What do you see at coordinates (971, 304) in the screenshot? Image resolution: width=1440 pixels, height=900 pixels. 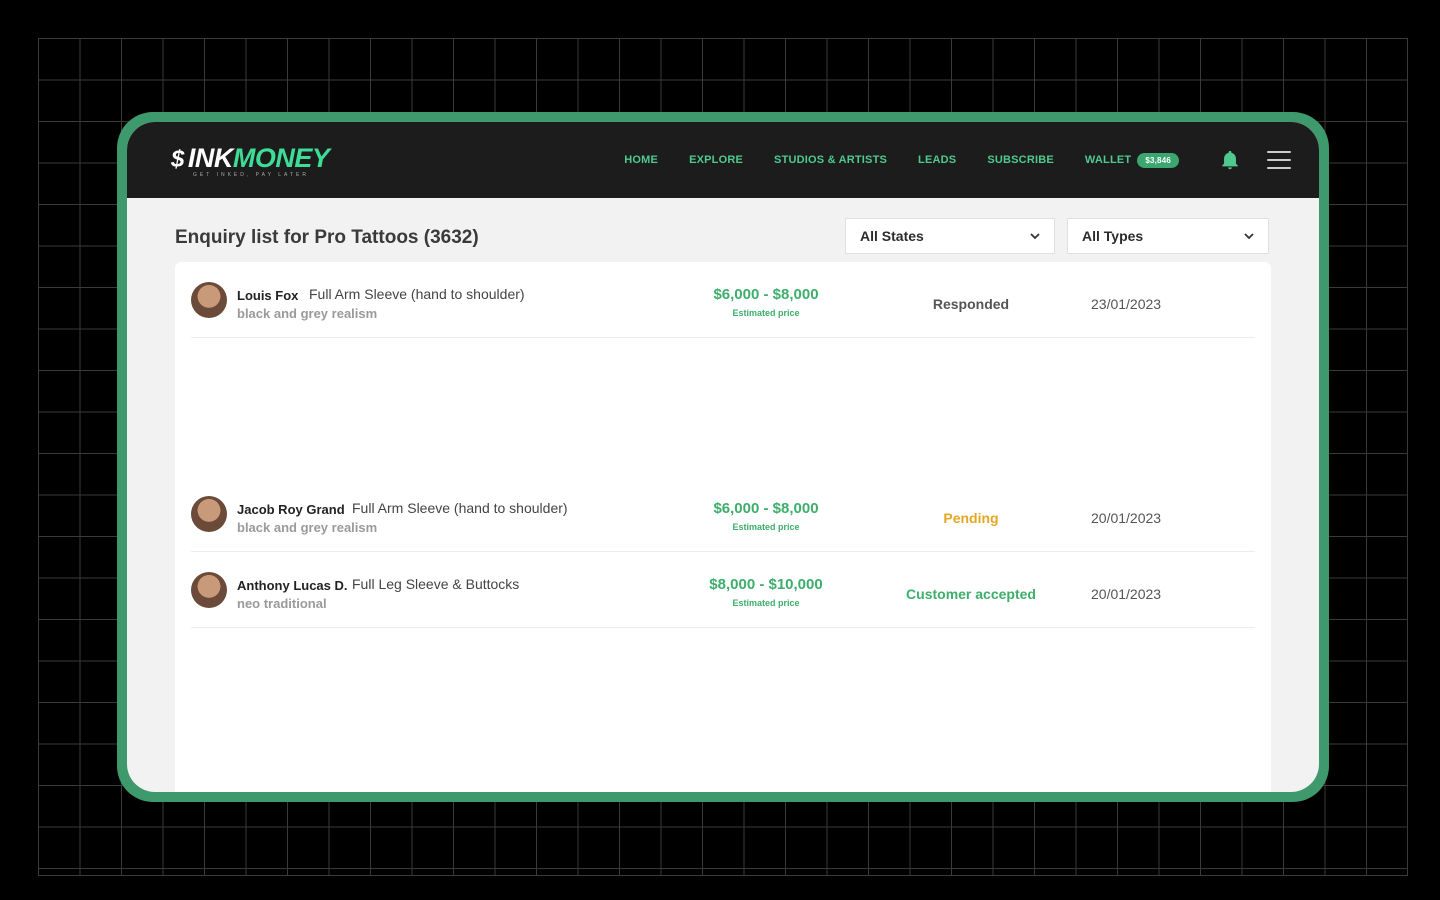 I see `status-badge: Responded` at bounding box center [971, 304].